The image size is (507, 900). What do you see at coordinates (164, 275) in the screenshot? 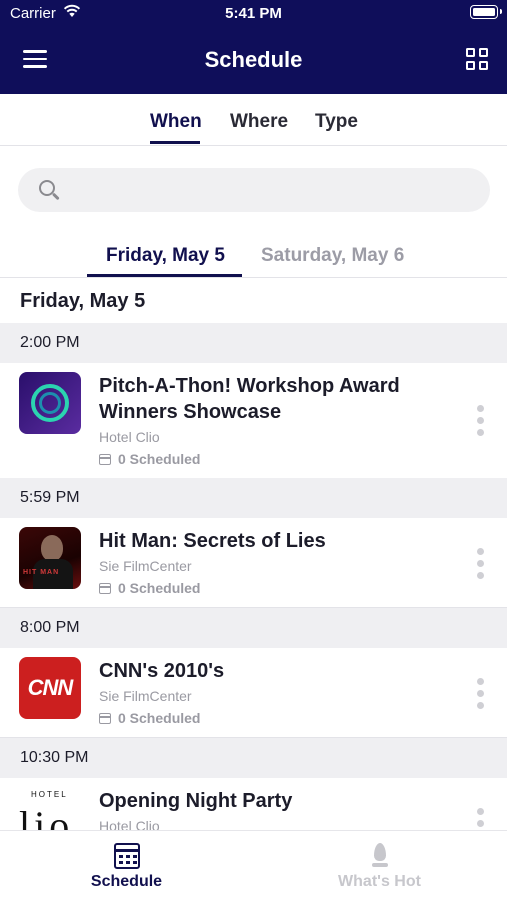
I see `active-date-indicator` at bounding box center [164, 275].